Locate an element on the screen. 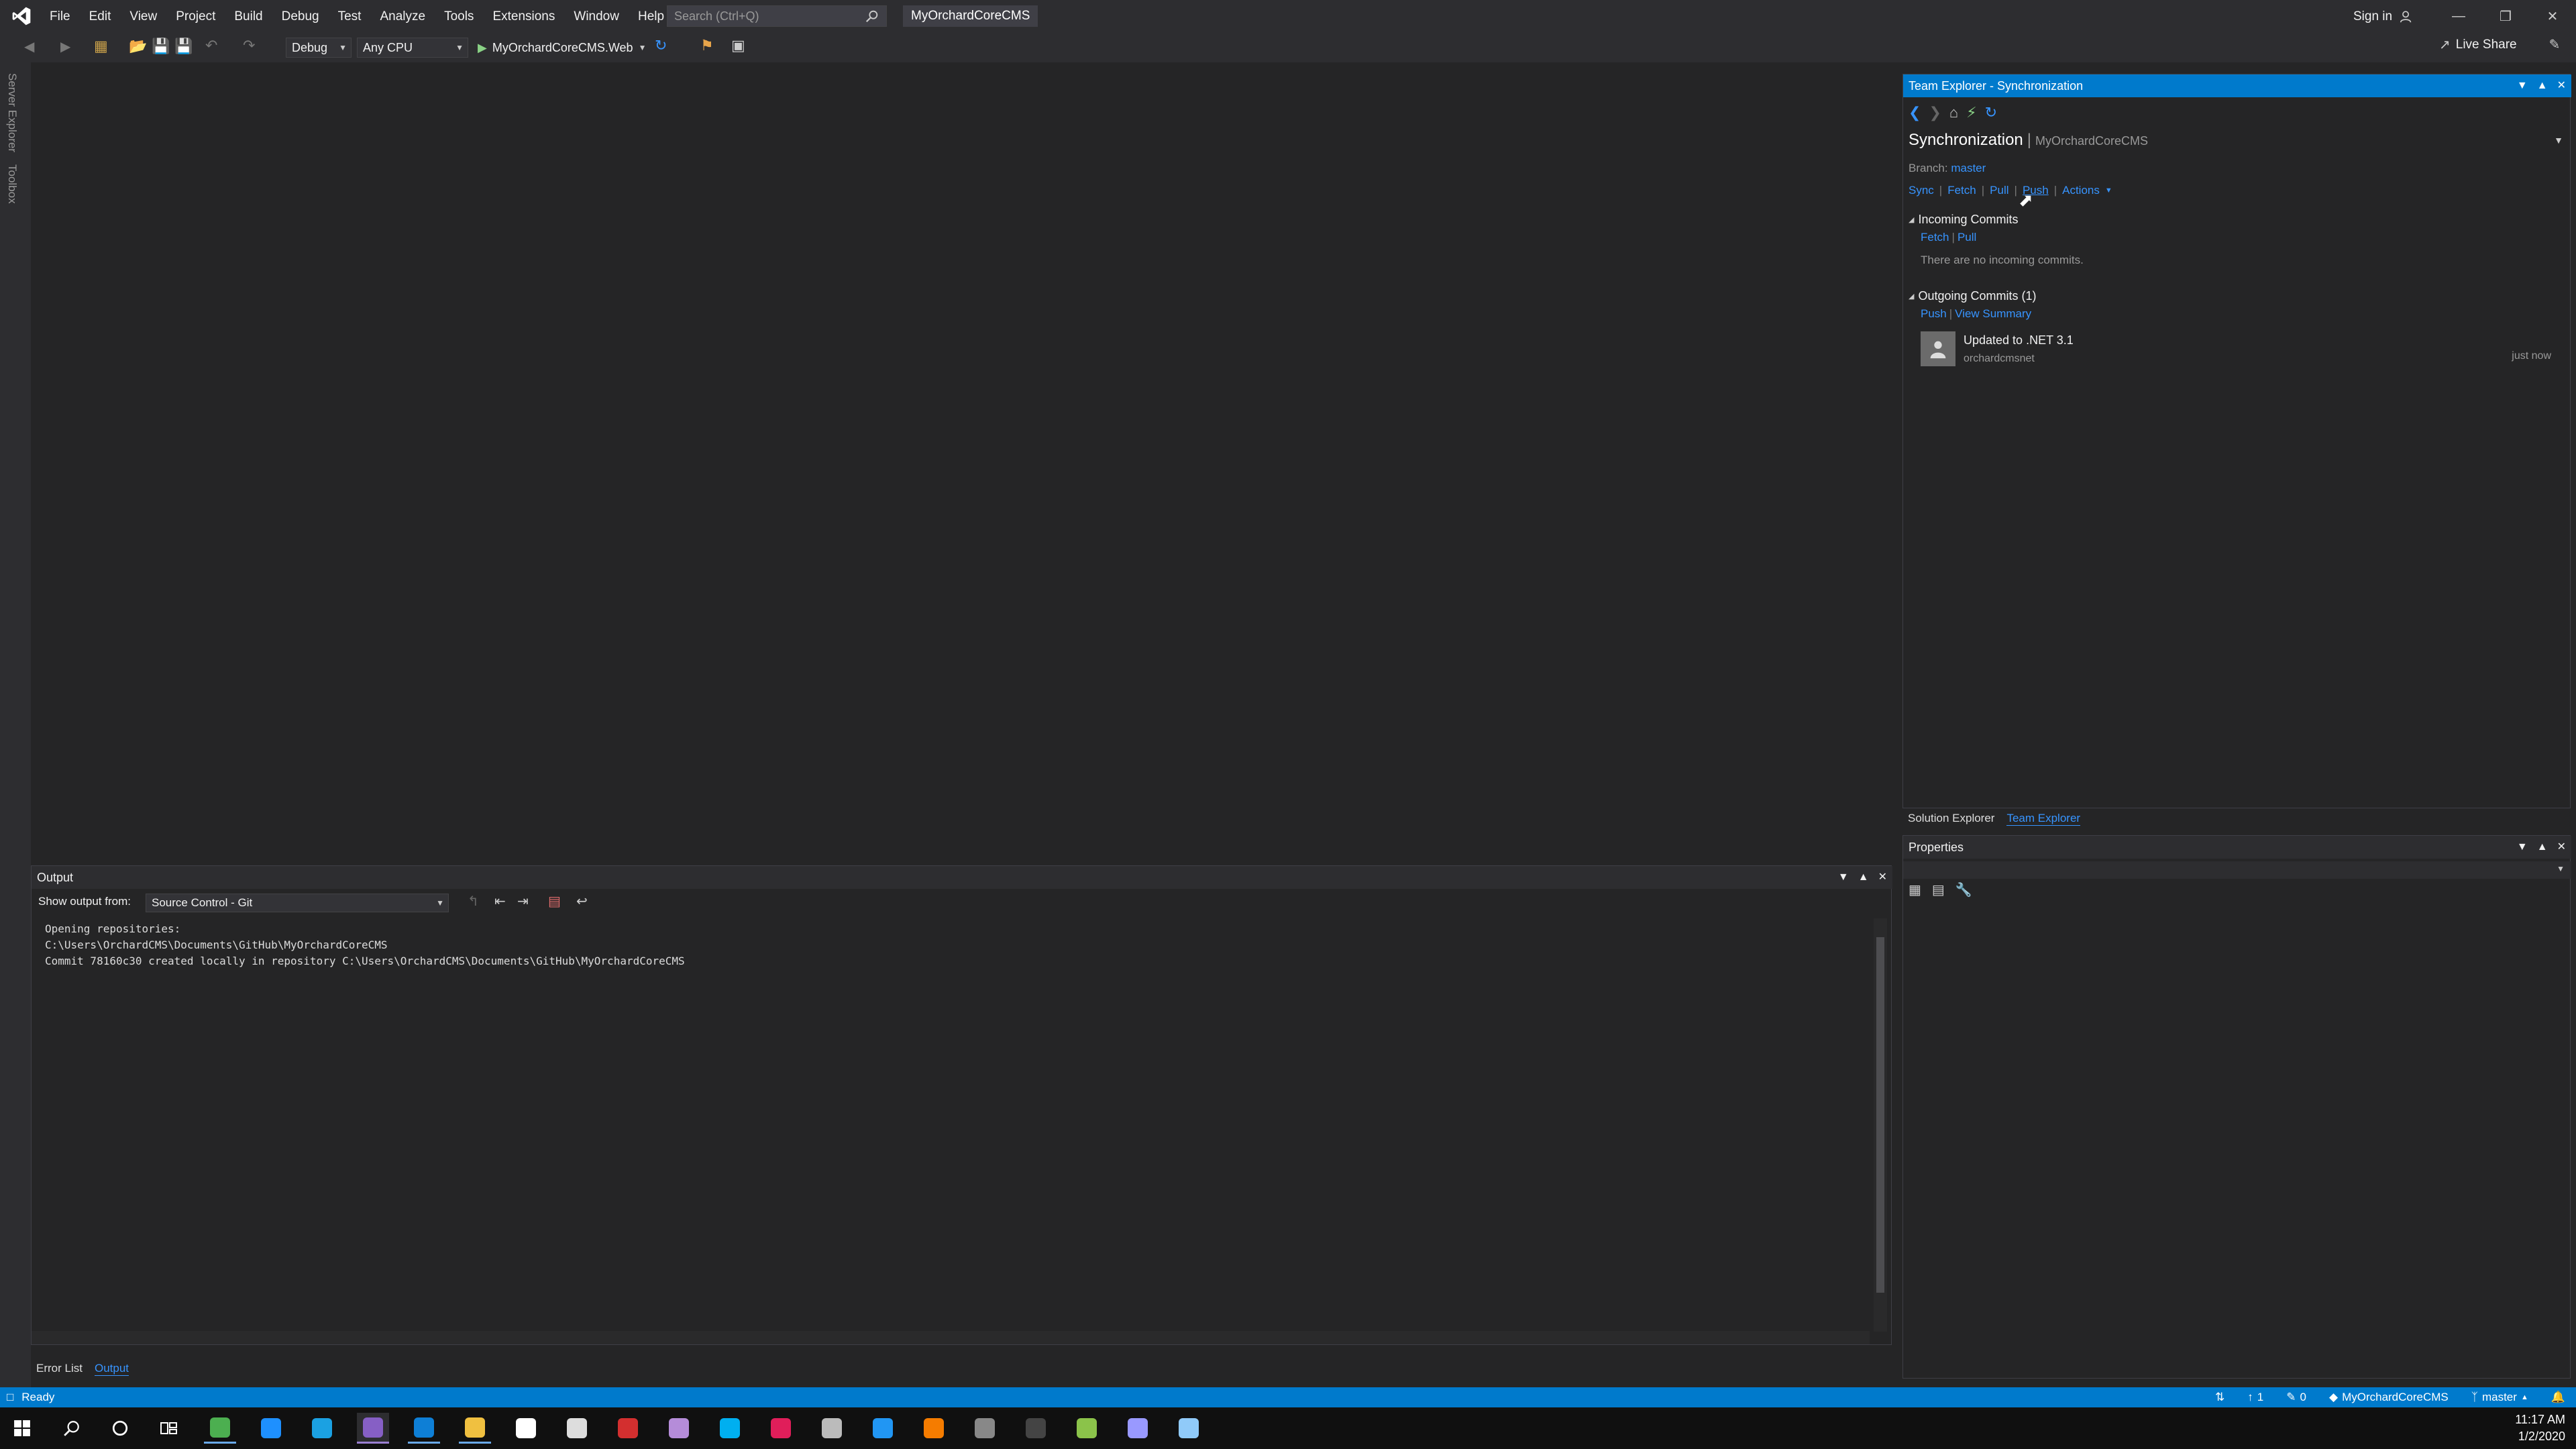 Image resolution: width=2576 pixels, height=1449 pixels. forward-icon: ❯ is located at coordinates (1935, 112).